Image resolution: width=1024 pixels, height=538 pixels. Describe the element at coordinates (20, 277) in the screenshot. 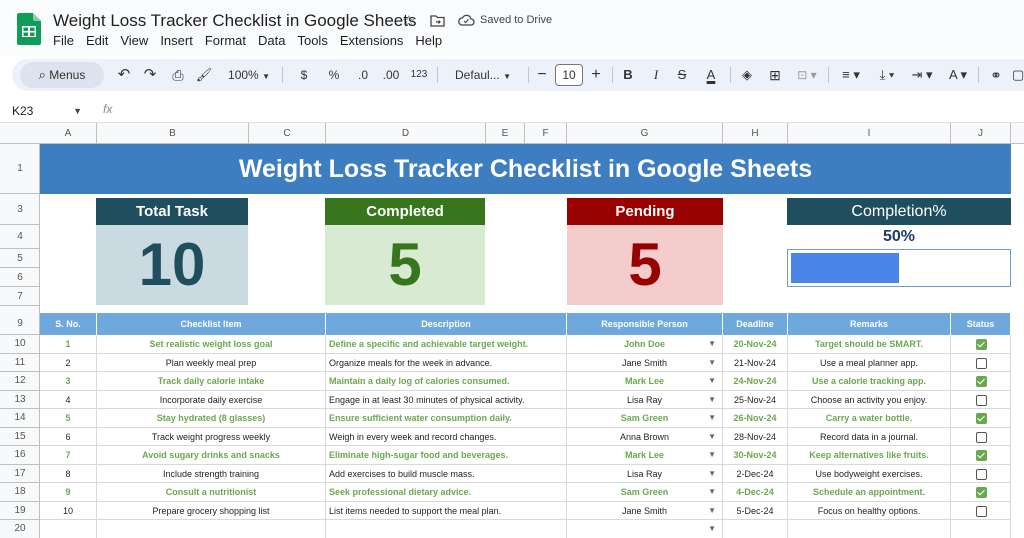

I see `row-header-6: 6` at that location.